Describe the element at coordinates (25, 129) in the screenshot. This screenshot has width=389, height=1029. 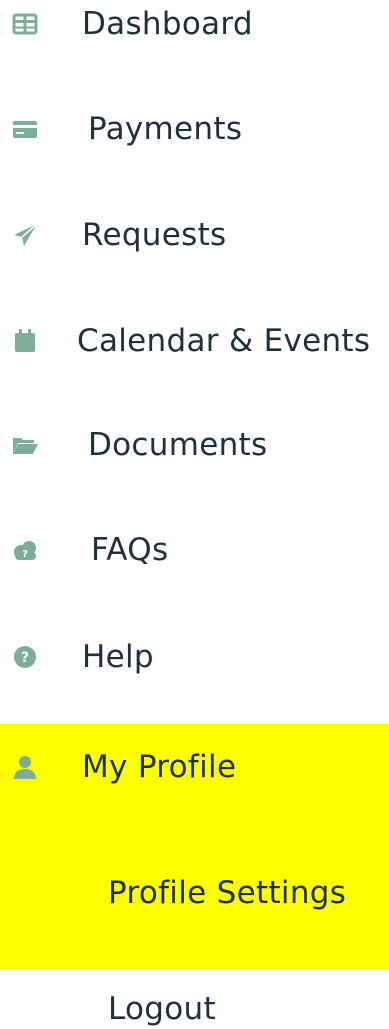
I see `credit-card-icon` at that location.